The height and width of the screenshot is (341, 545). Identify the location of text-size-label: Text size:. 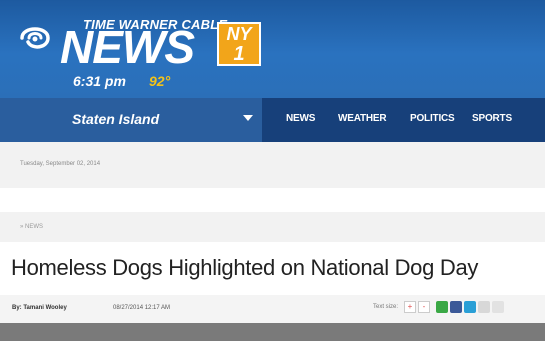
(386, 307).